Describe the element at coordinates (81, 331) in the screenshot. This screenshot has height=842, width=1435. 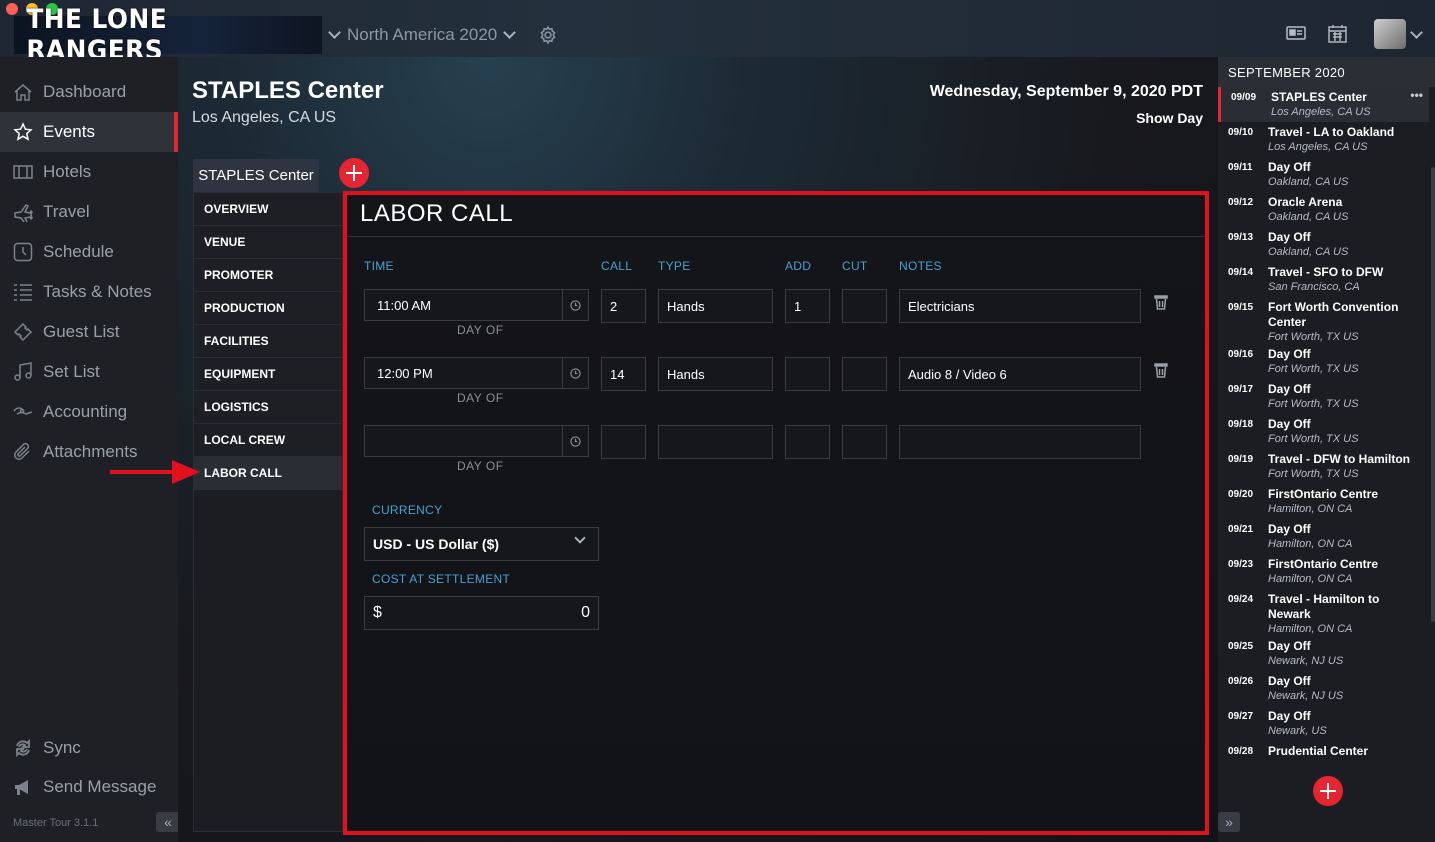
I see `sidebar-item-label: Guest List` at that location.